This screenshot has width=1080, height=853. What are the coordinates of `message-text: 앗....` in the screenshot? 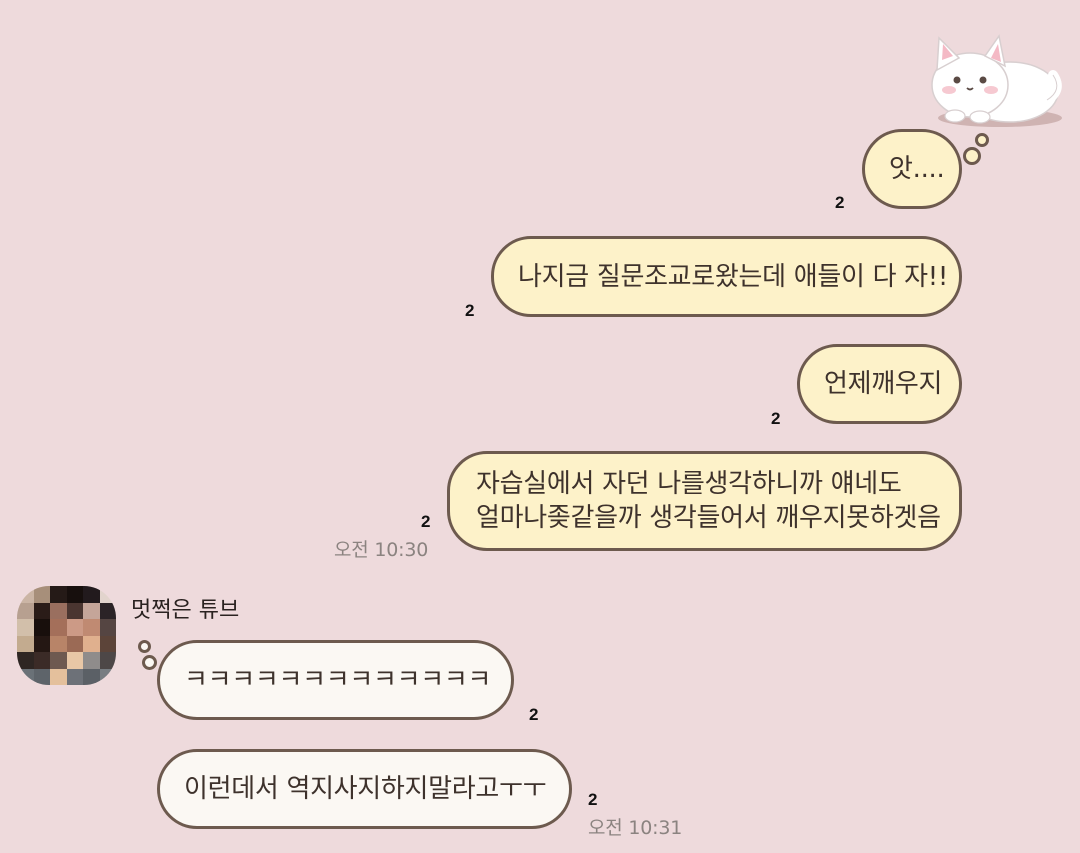 It's located at (917, 169).